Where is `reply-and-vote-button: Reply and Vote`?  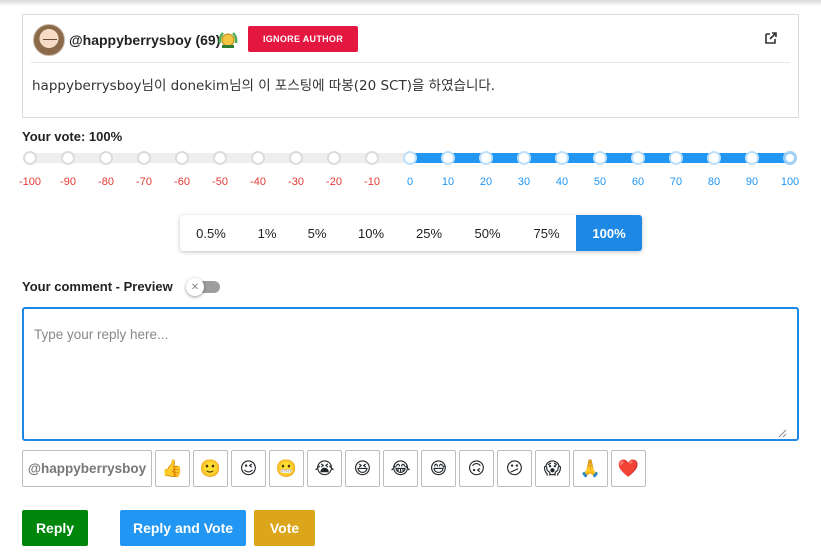 reply-and-vote-button: Reply and Vote is located at coordinates (183, 528).